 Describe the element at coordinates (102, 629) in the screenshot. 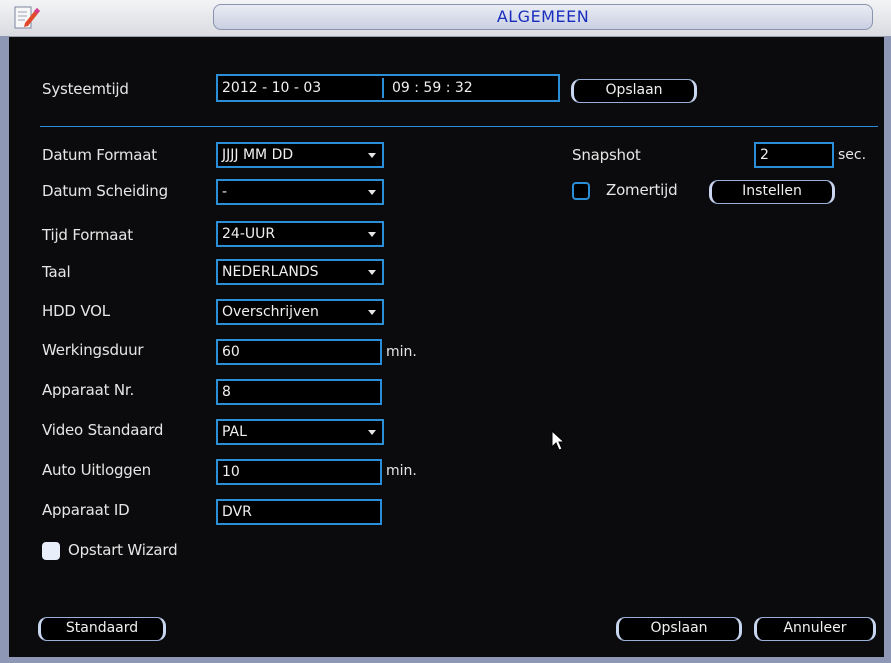

I see `standaard-button: Standaard` at that location.